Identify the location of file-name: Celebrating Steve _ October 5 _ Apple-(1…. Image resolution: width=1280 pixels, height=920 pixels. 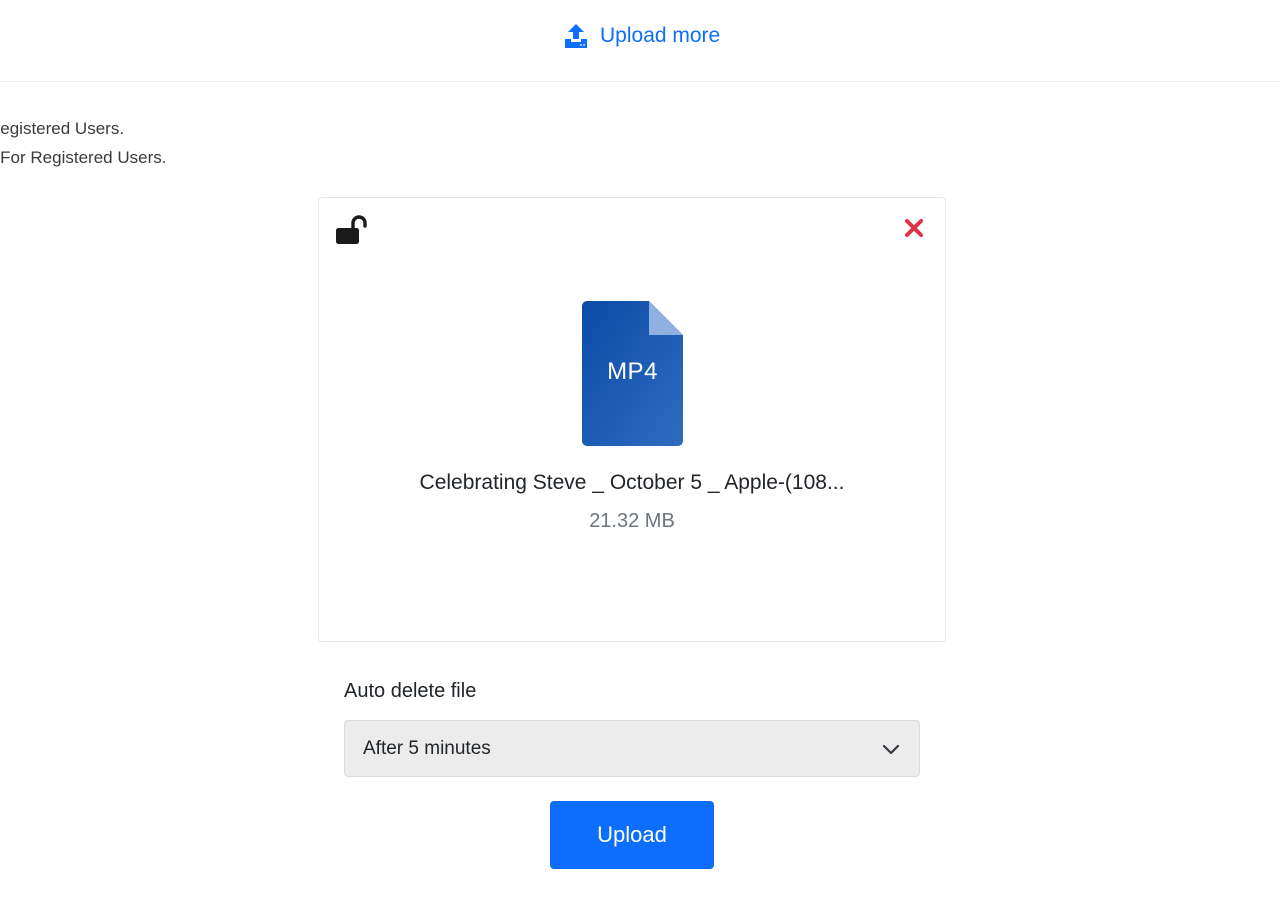
(632, 482).